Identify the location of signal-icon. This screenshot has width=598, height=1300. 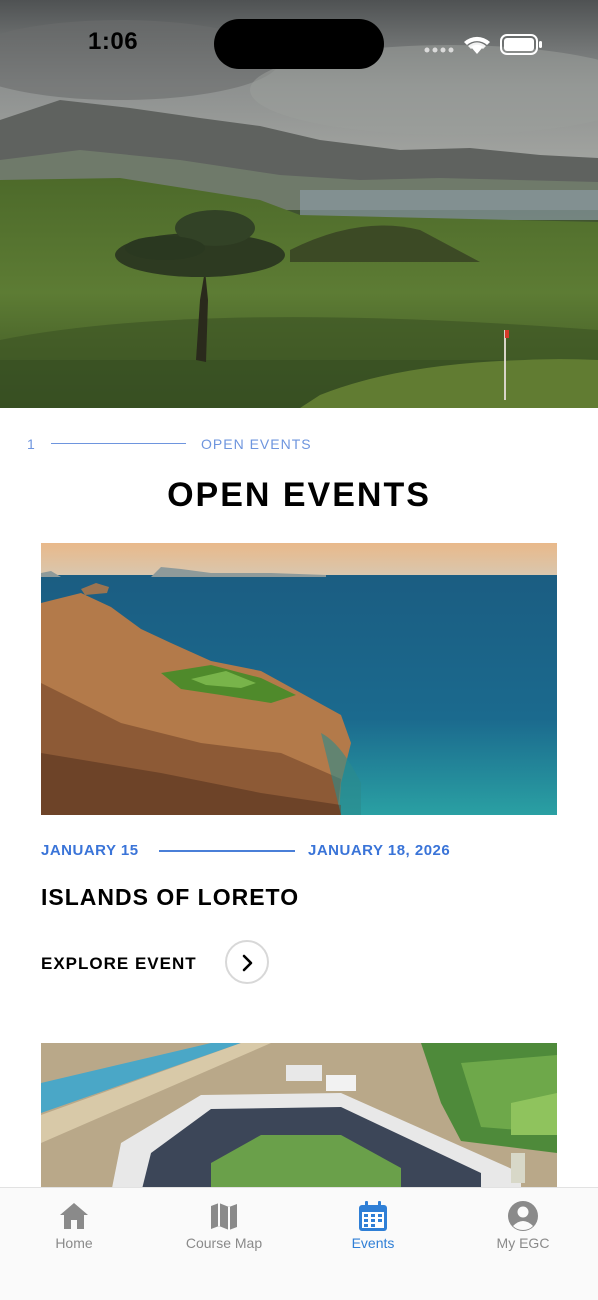
(439, 50).